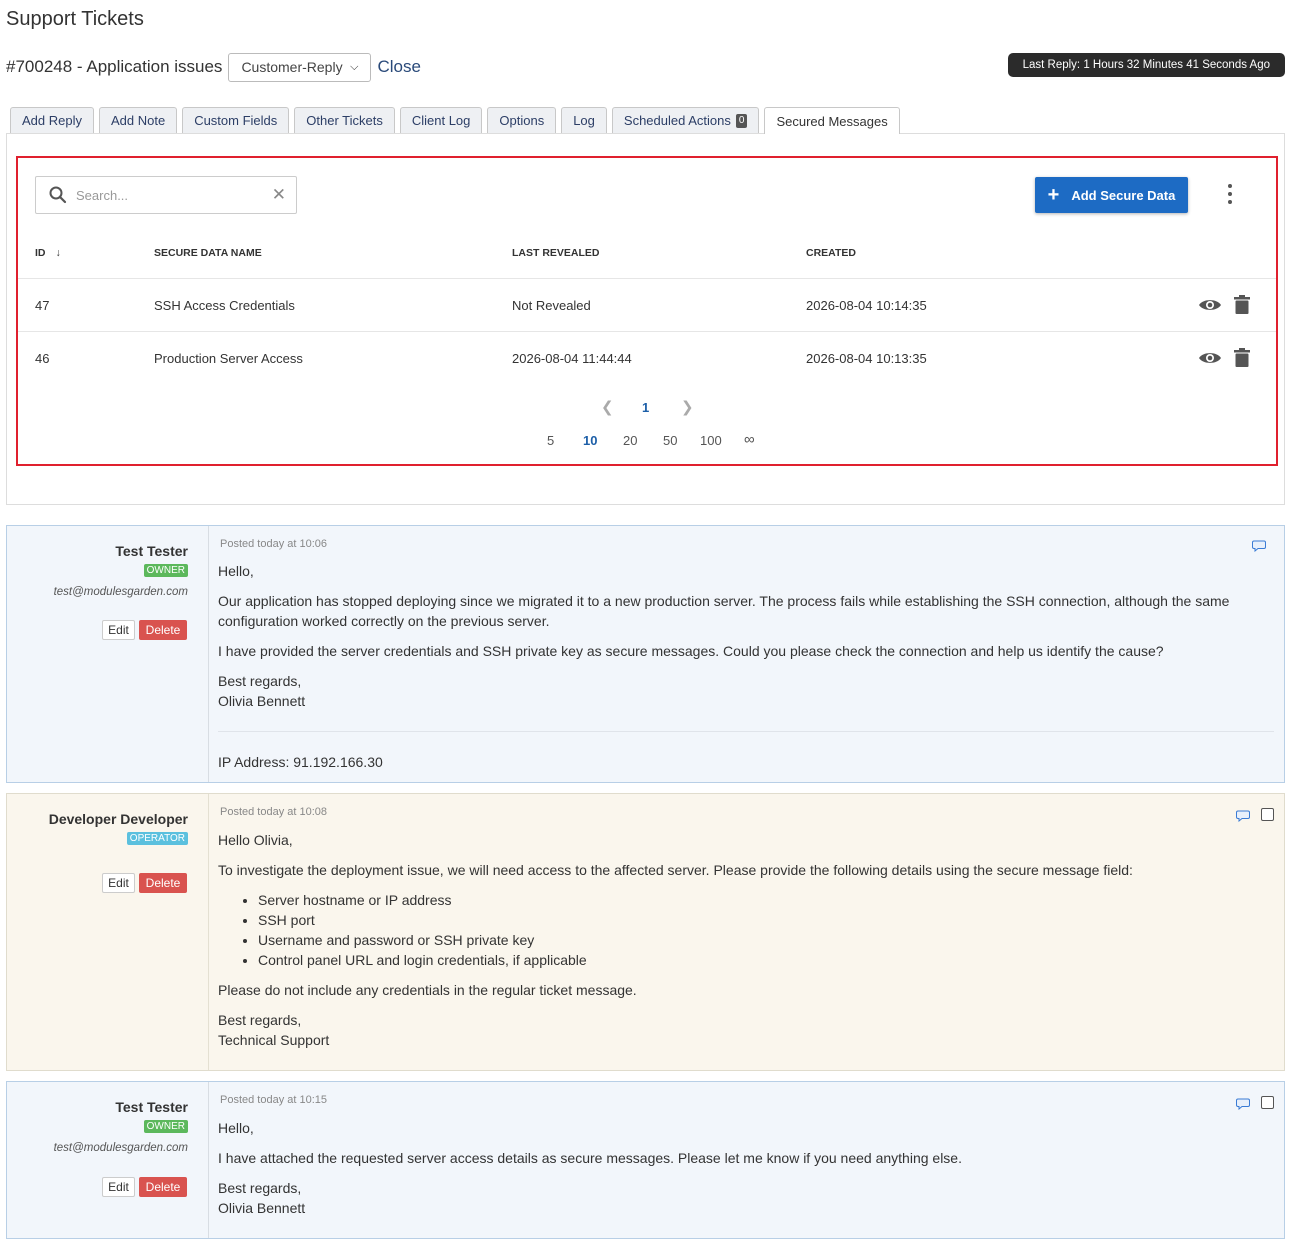 This screenshot has width=1295, height=1244. What do you see at coordinates (255, 840) in the screenshot?
I see `message-greeting: Hello Olivia,` at bounding box center [255, 840].